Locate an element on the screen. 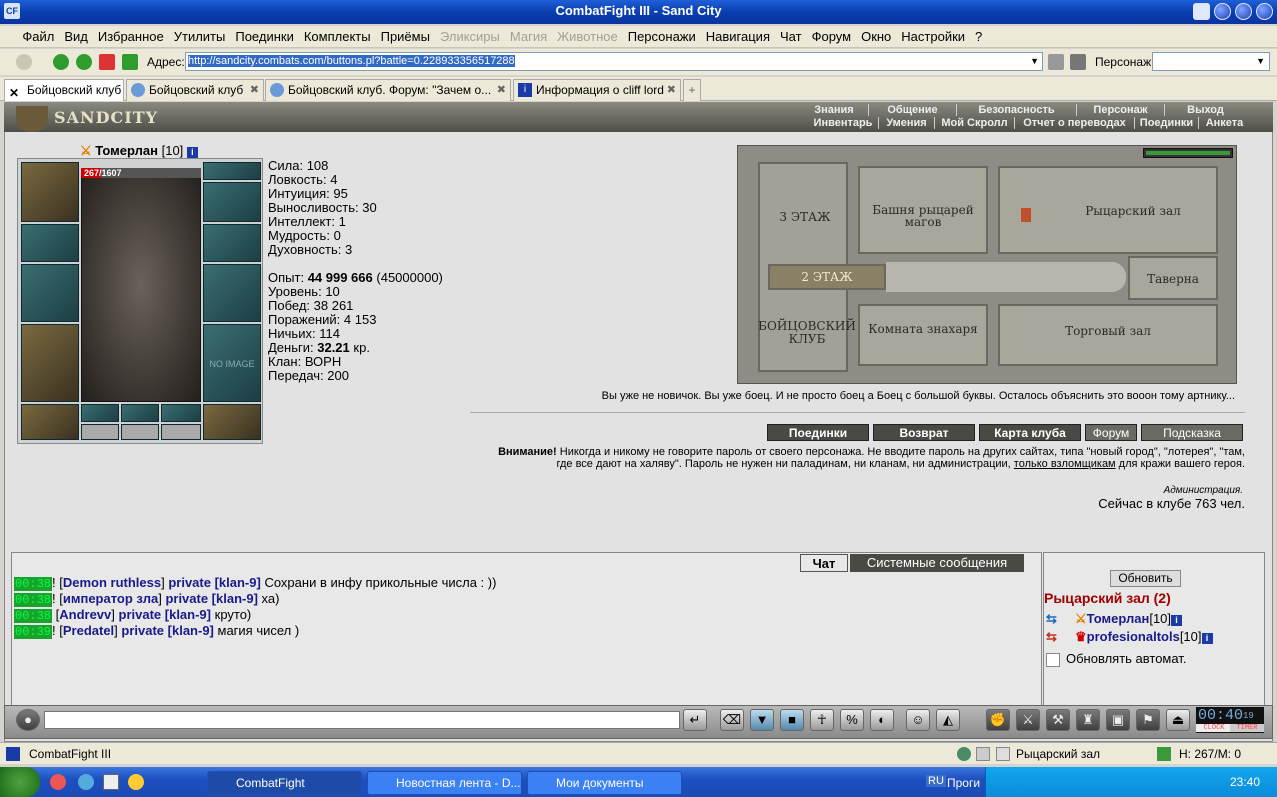 The image size is (1277, 797). menu-chat: Чат is located at coordinates (791, 37).